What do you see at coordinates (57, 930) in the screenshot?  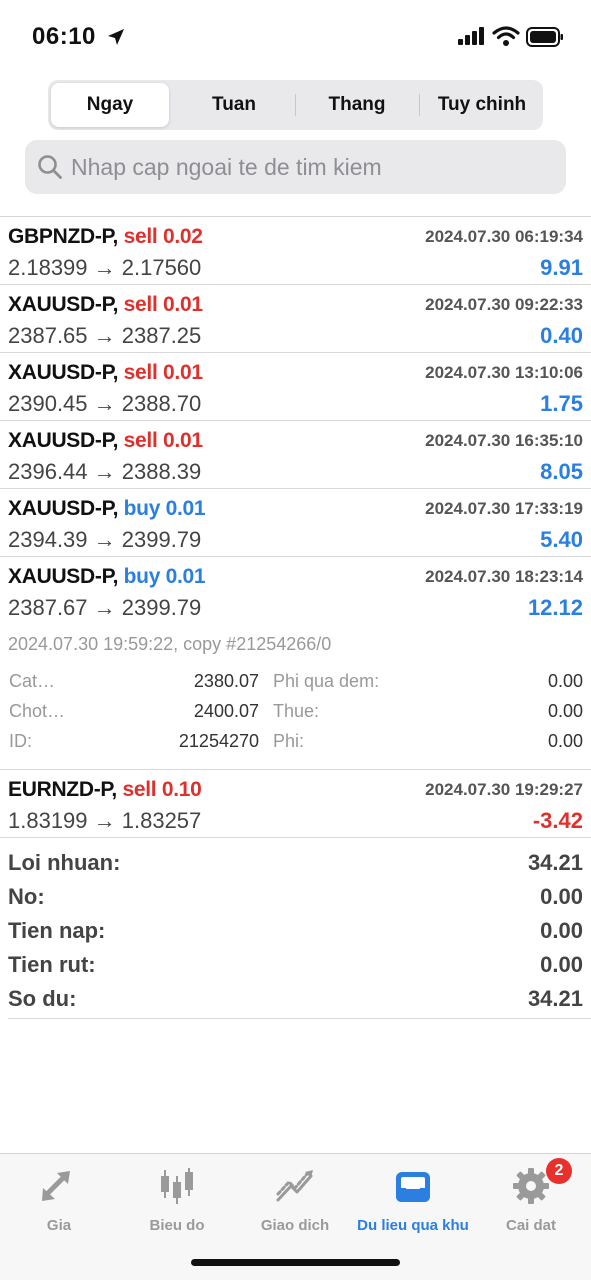 I see `summary-label: Tien nap:` at bounding box center [57, 930].